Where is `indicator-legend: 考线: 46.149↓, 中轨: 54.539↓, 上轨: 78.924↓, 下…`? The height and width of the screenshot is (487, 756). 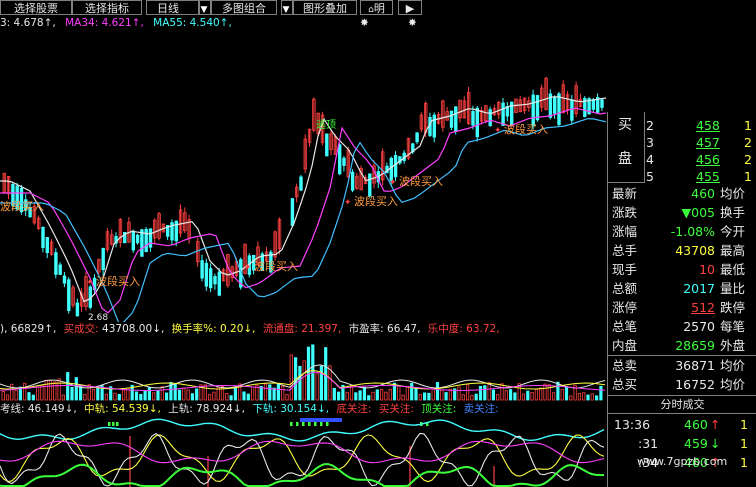 indicator-legend: 考线: 46.149↓, 中轨: 54.539↓, 上轨: 78.924↓, 下… is located at coordinates (303, 409).